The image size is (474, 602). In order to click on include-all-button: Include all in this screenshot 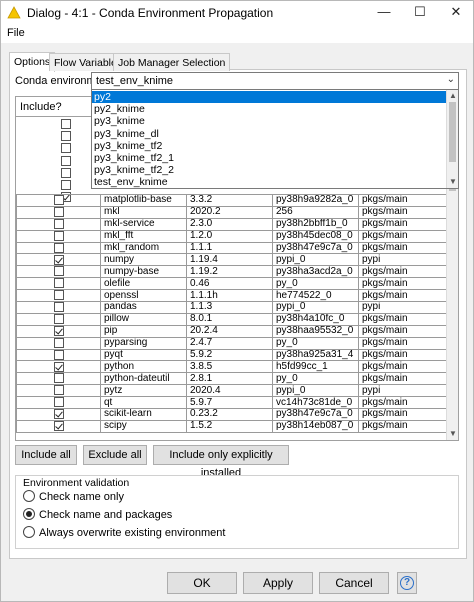, I will do `click(46, 455)`.